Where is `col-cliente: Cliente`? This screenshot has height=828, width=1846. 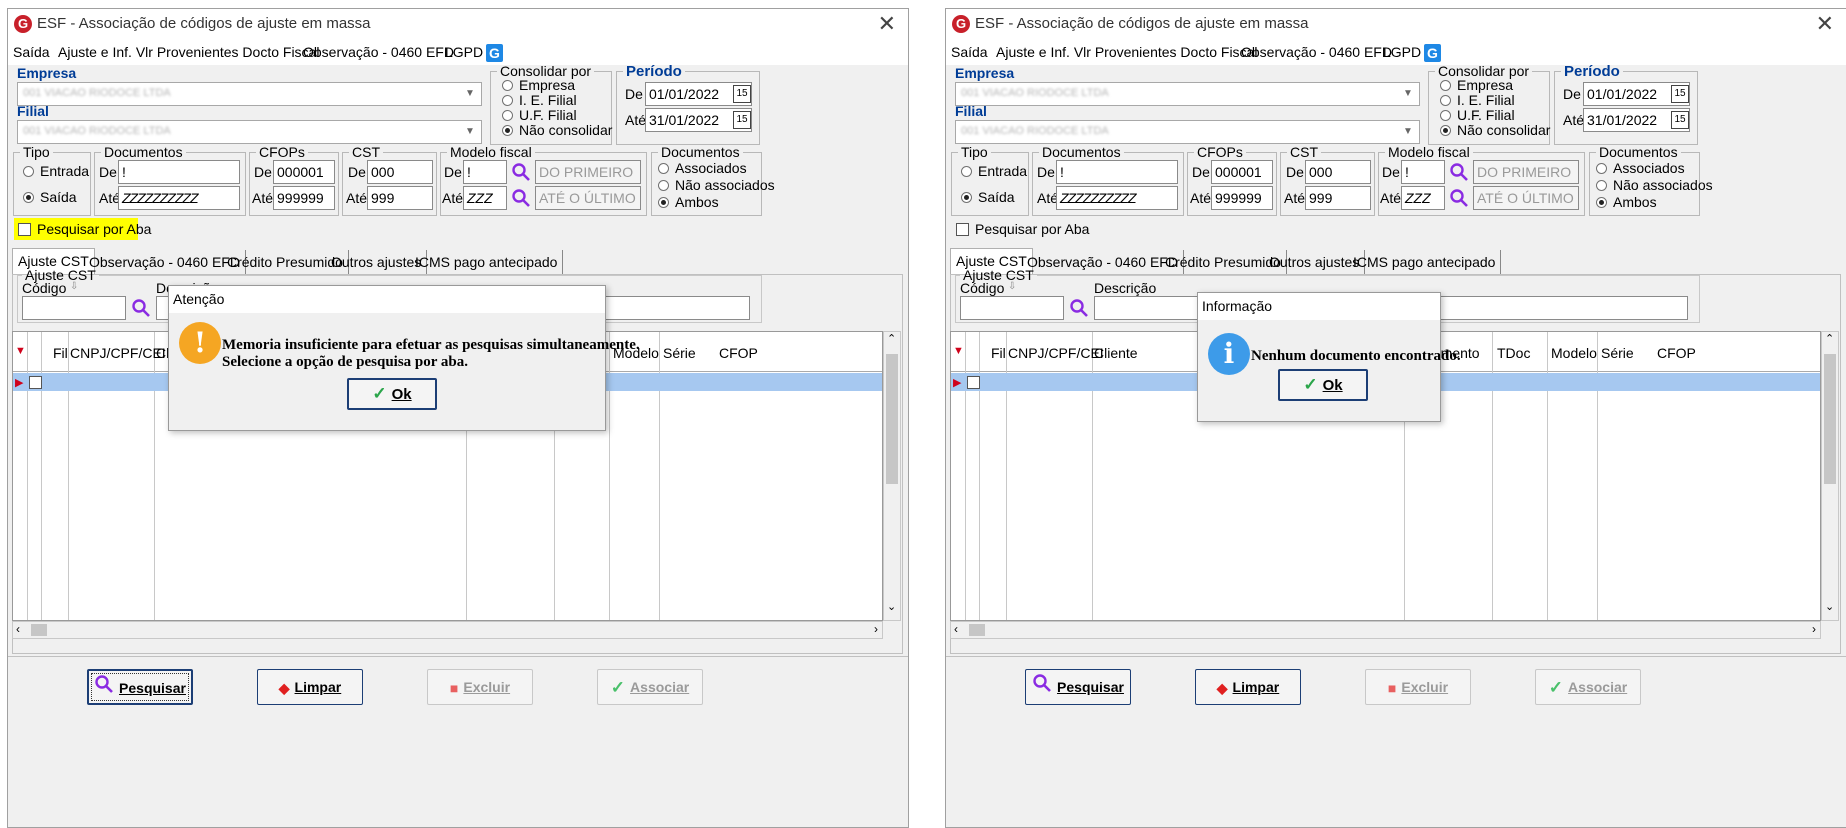 col-cliente: Cliente is located at coordinates (1116, 353).